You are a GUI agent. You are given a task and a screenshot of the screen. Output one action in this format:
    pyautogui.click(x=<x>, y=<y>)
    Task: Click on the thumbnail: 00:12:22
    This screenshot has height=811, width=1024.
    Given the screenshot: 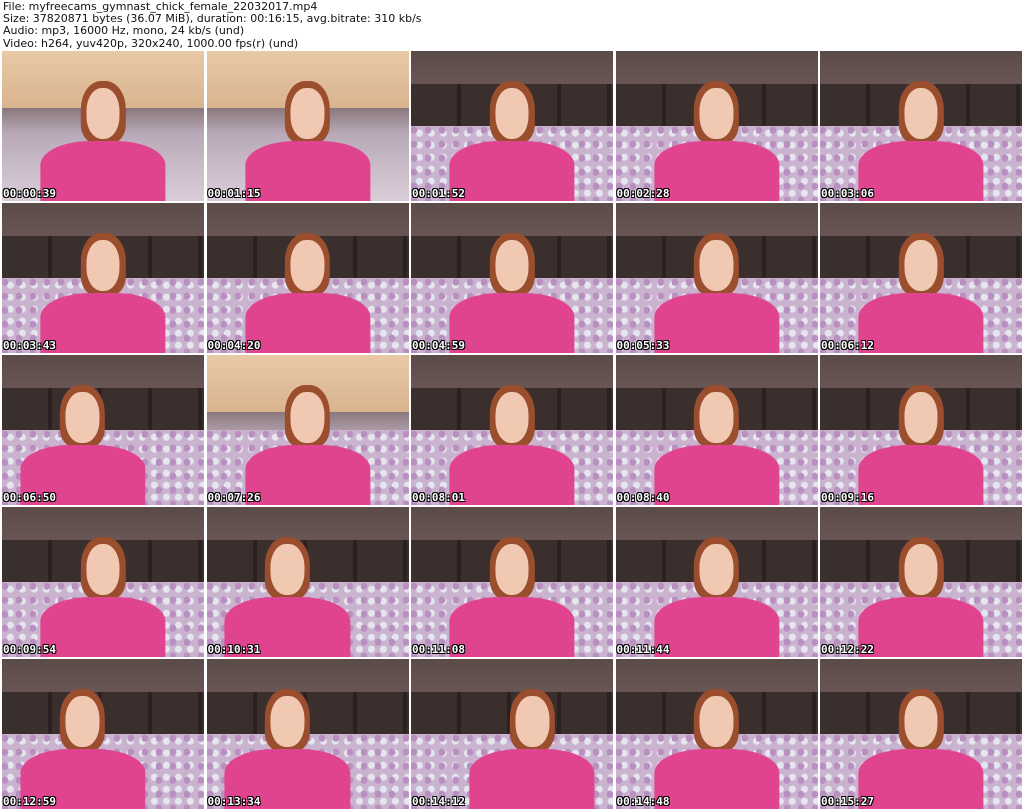 What is the action you would take?
    pyautogui.click(x=921, y=582)
    